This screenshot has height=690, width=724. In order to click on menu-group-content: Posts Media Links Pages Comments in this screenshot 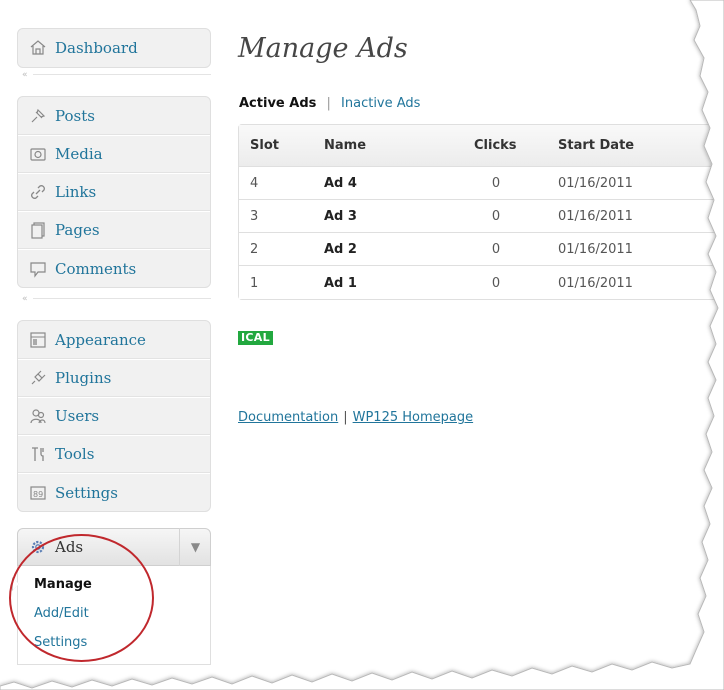, I will do `click(114, 192)`.